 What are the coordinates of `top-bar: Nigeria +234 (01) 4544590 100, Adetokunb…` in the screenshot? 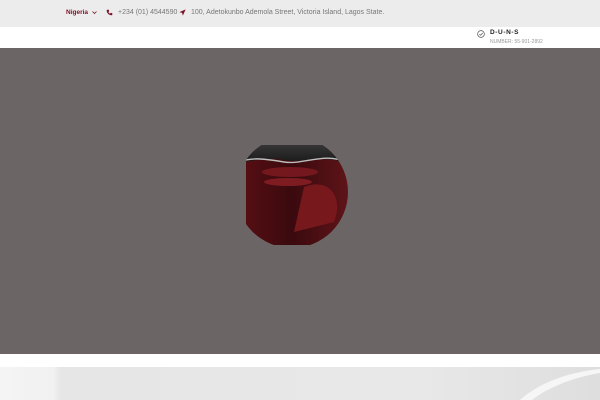 It's located at (300, 13).